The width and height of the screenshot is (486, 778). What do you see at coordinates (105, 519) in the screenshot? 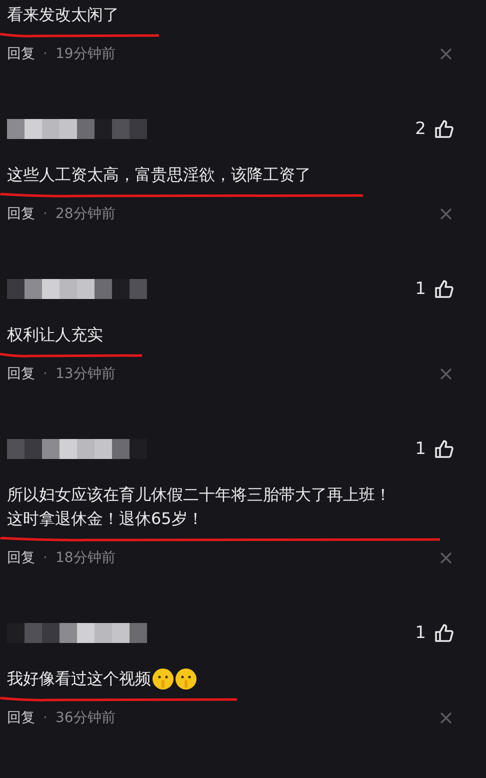
I see `comment-text: 这时拿退休金！退休65岁！` at bounding box center [105, 519].